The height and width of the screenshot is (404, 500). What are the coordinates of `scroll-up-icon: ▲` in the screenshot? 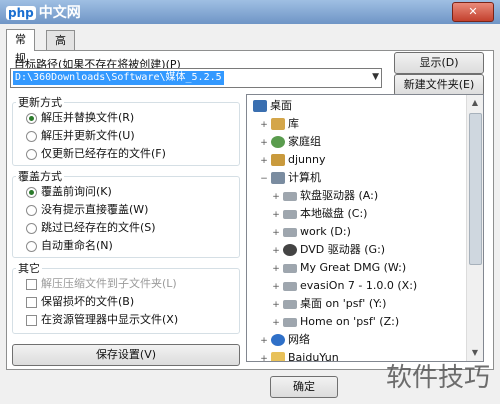 It's located at (475, 103).